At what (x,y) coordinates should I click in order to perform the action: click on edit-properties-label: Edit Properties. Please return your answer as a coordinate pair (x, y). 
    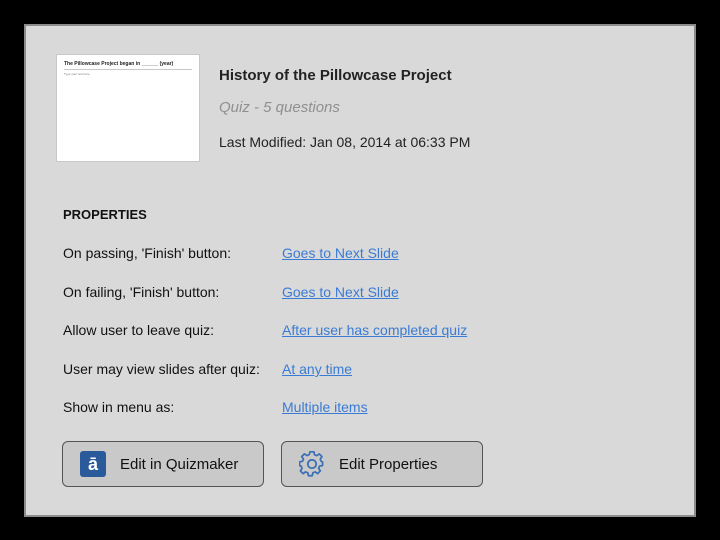
    Looking at the image, I should click on (388, 464).